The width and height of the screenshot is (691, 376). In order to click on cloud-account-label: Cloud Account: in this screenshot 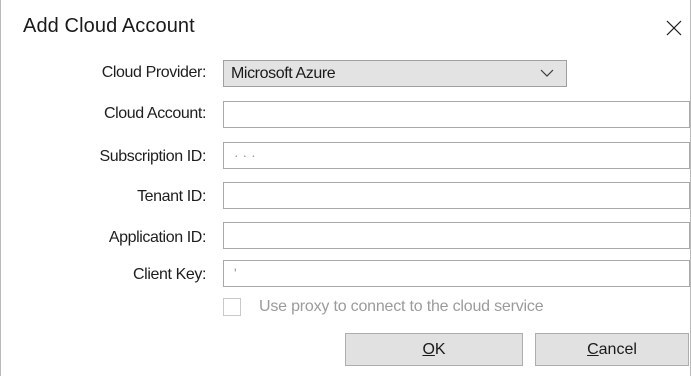, I will do `click(154, 113)`.